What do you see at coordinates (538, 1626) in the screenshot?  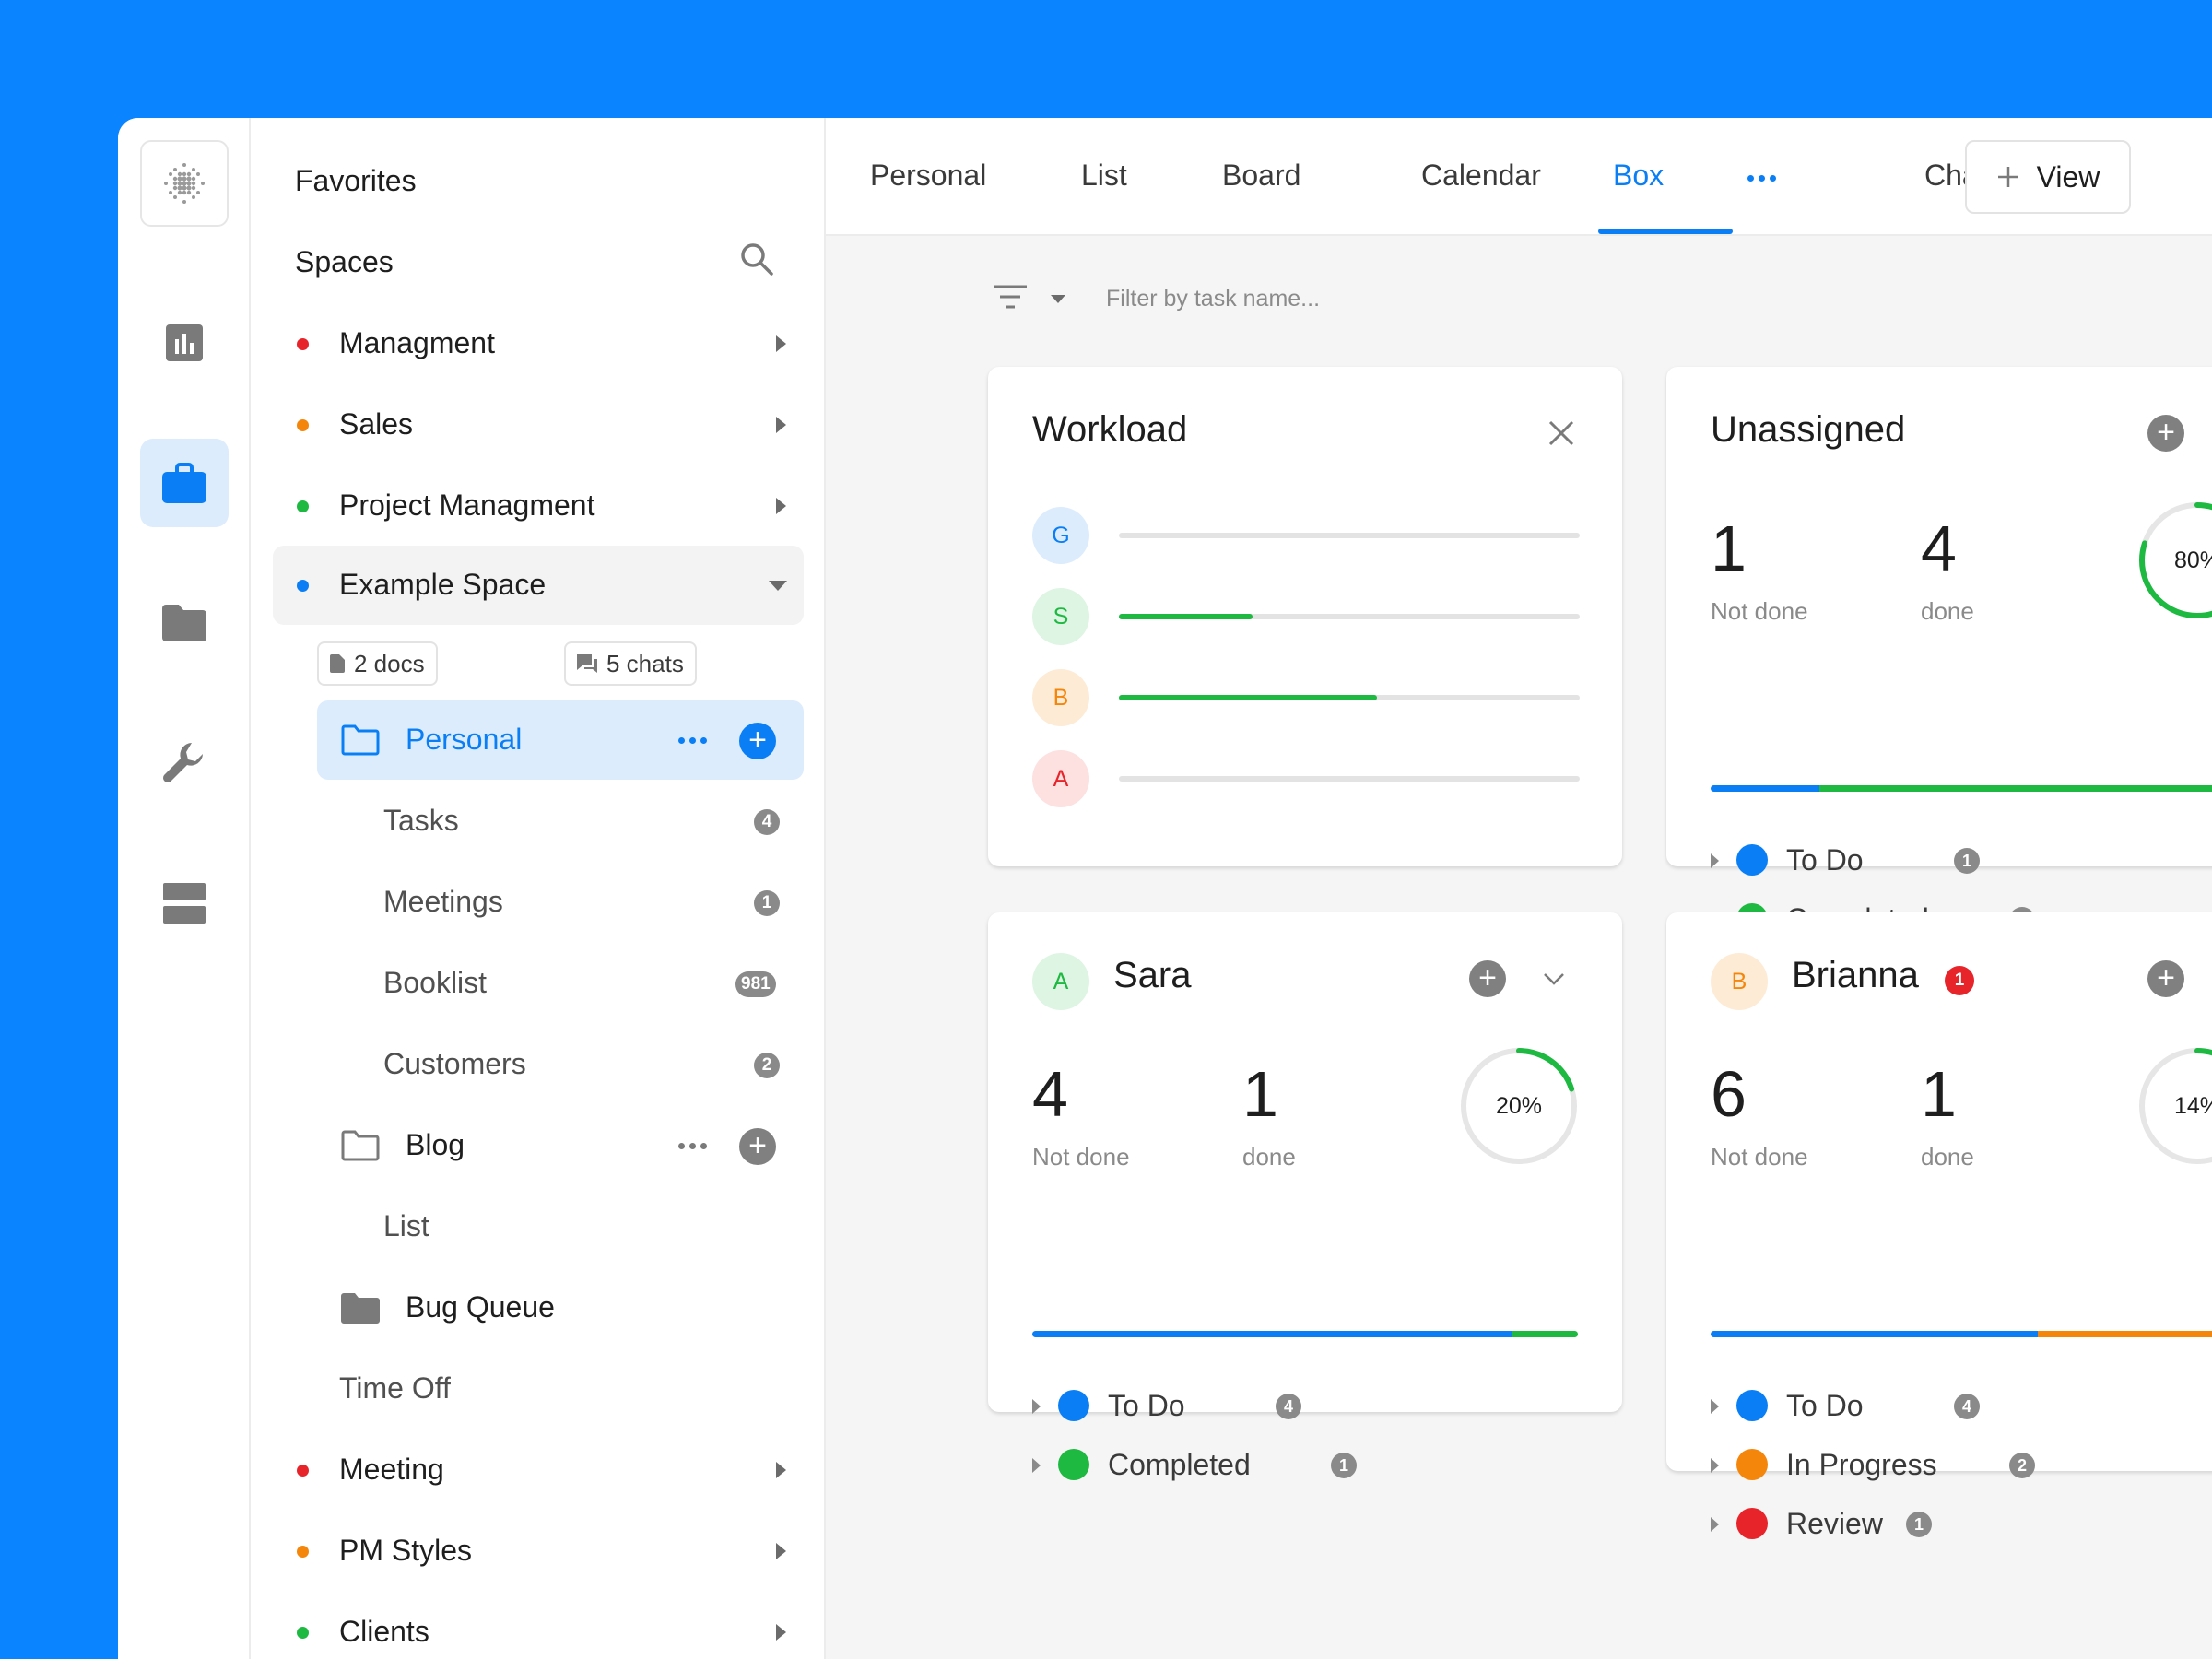 I see `space-item-clients: Clients` at bounding box center [538, 1626].